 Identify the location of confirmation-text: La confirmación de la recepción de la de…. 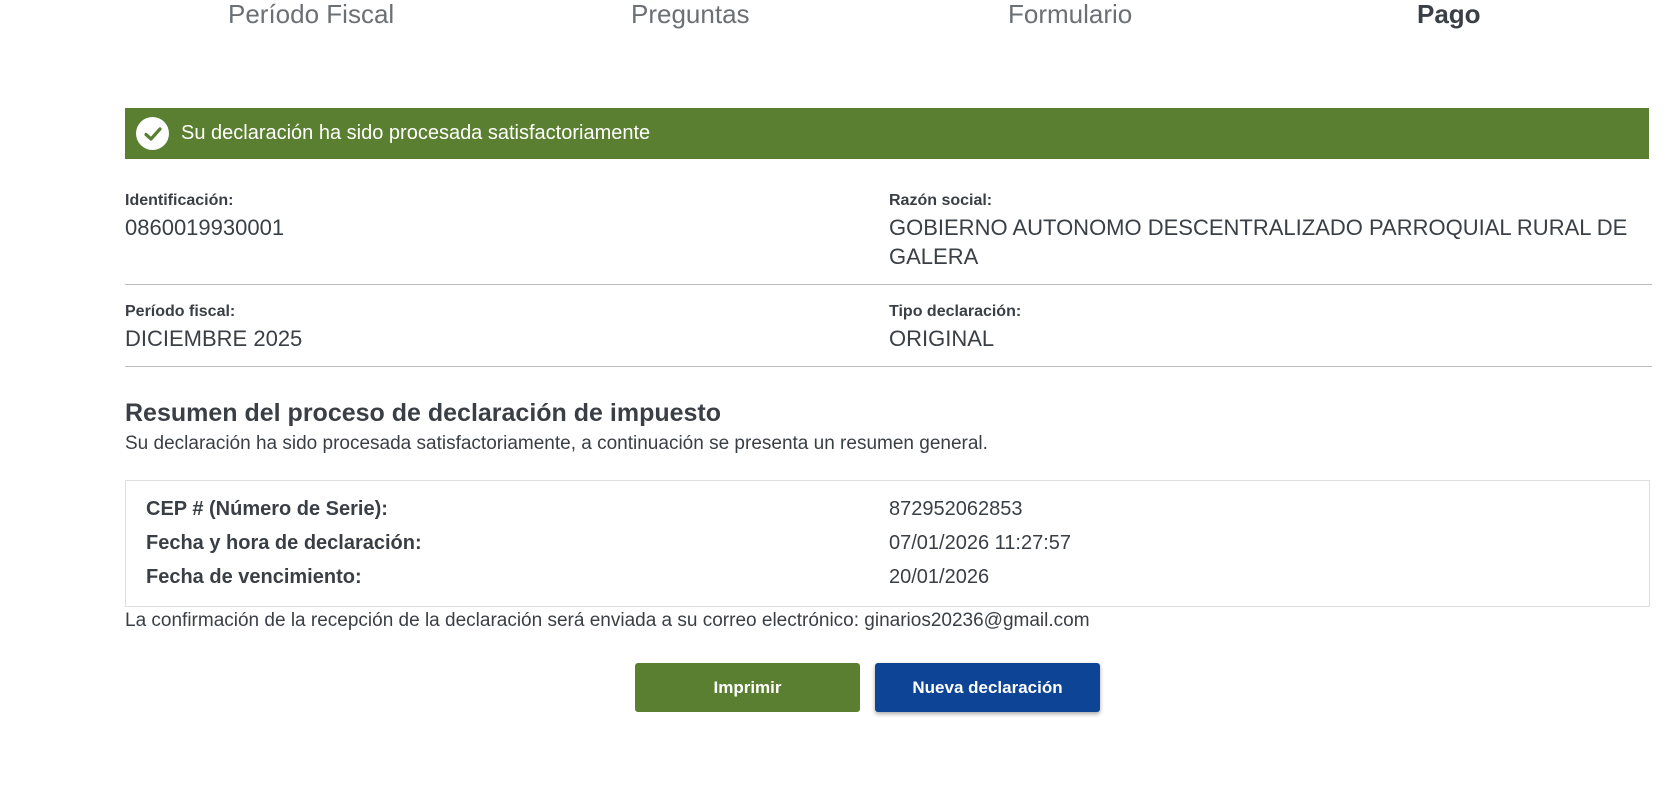
(607, 620).